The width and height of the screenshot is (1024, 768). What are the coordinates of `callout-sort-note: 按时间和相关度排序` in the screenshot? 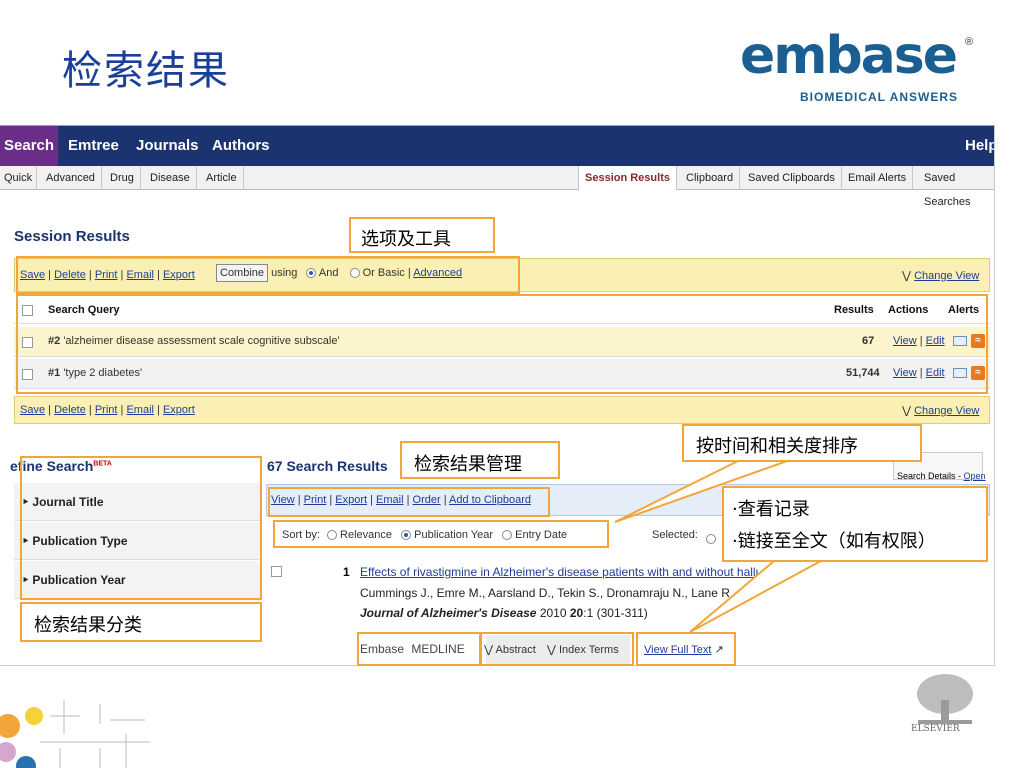 It's located at (802, 443).